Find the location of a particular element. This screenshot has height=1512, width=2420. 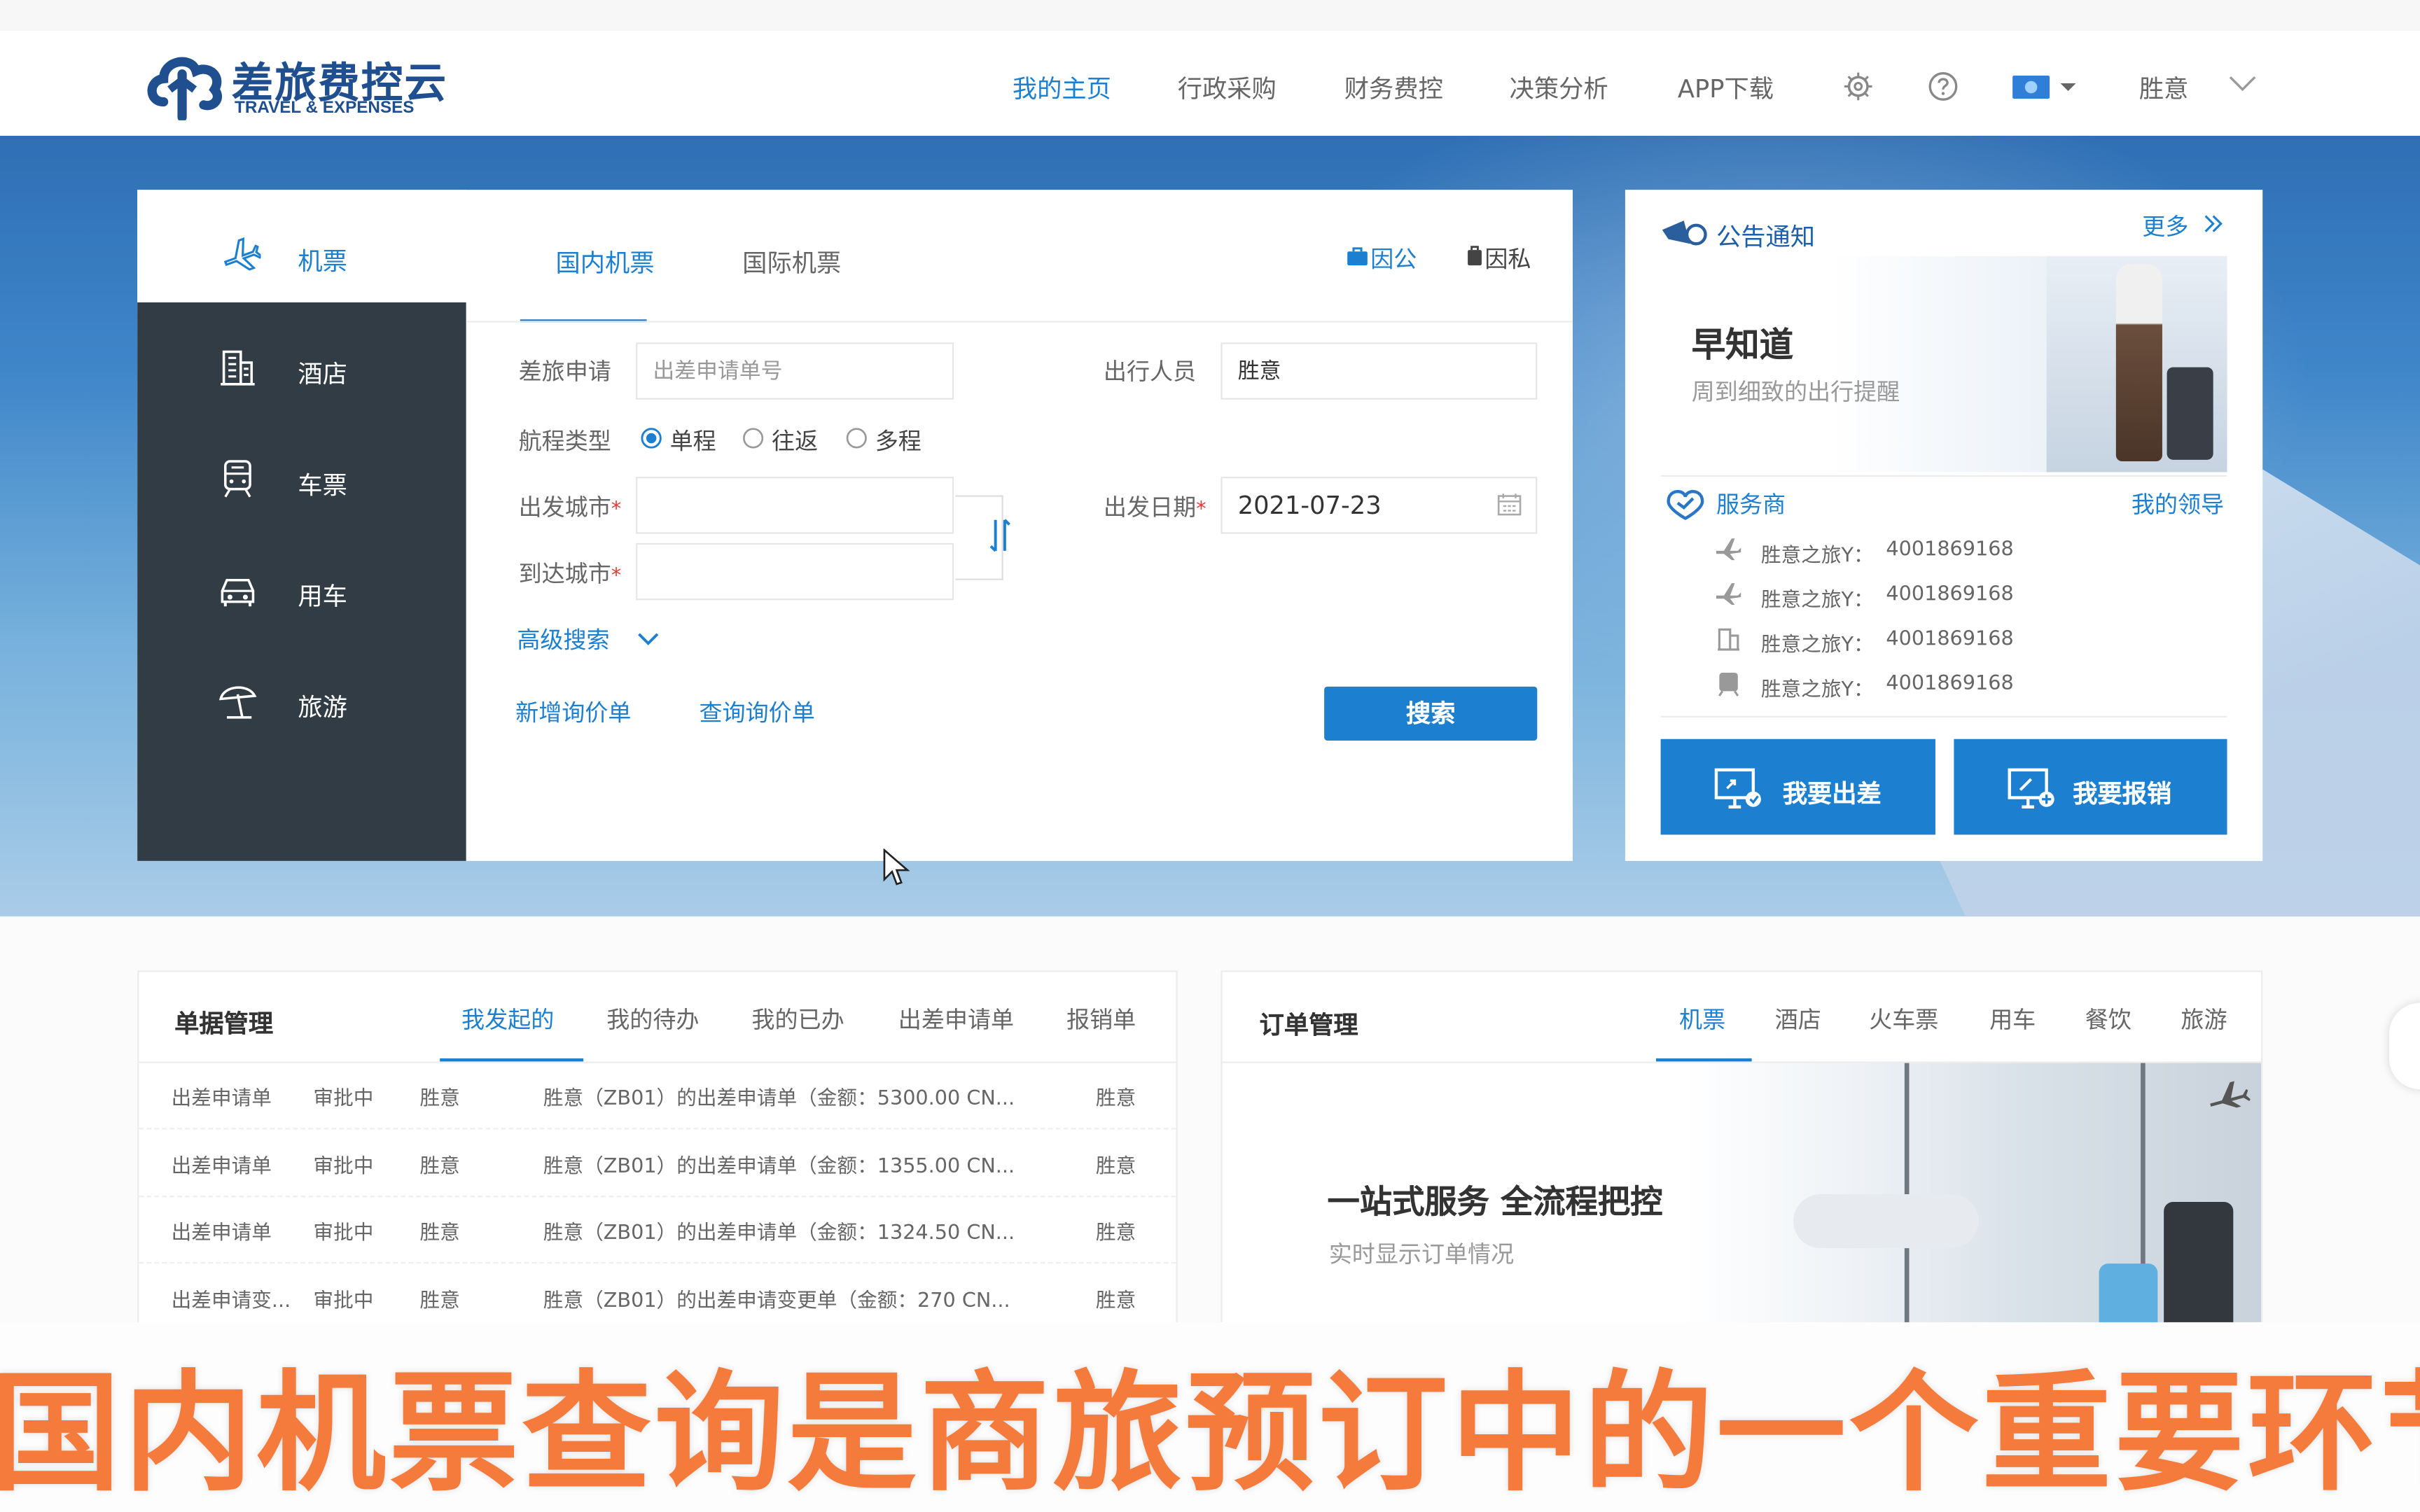

traveler-with-luggage-image is located at coordinates (2136, 363).